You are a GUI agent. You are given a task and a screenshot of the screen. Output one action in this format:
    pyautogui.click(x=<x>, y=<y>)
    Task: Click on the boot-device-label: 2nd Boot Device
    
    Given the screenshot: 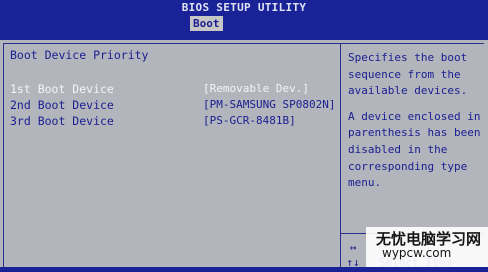 What is the action you would take?
    pyautogui.click(x=62, y=105)
    